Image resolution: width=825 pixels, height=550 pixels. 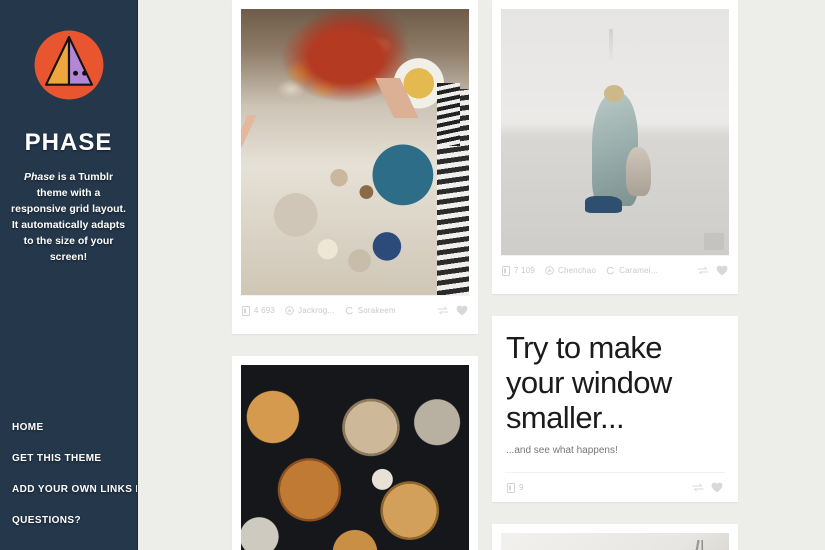 I want to click on post-image-gallery-wall, so click(x=615, y=541).